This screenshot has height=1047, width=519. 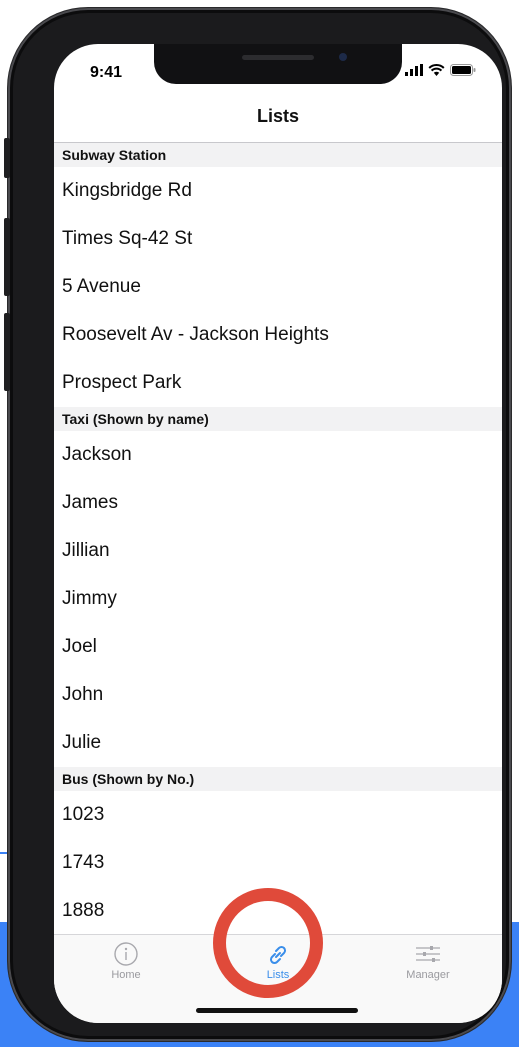 I want to click on volume-up-button, so click(x=7, y=257).